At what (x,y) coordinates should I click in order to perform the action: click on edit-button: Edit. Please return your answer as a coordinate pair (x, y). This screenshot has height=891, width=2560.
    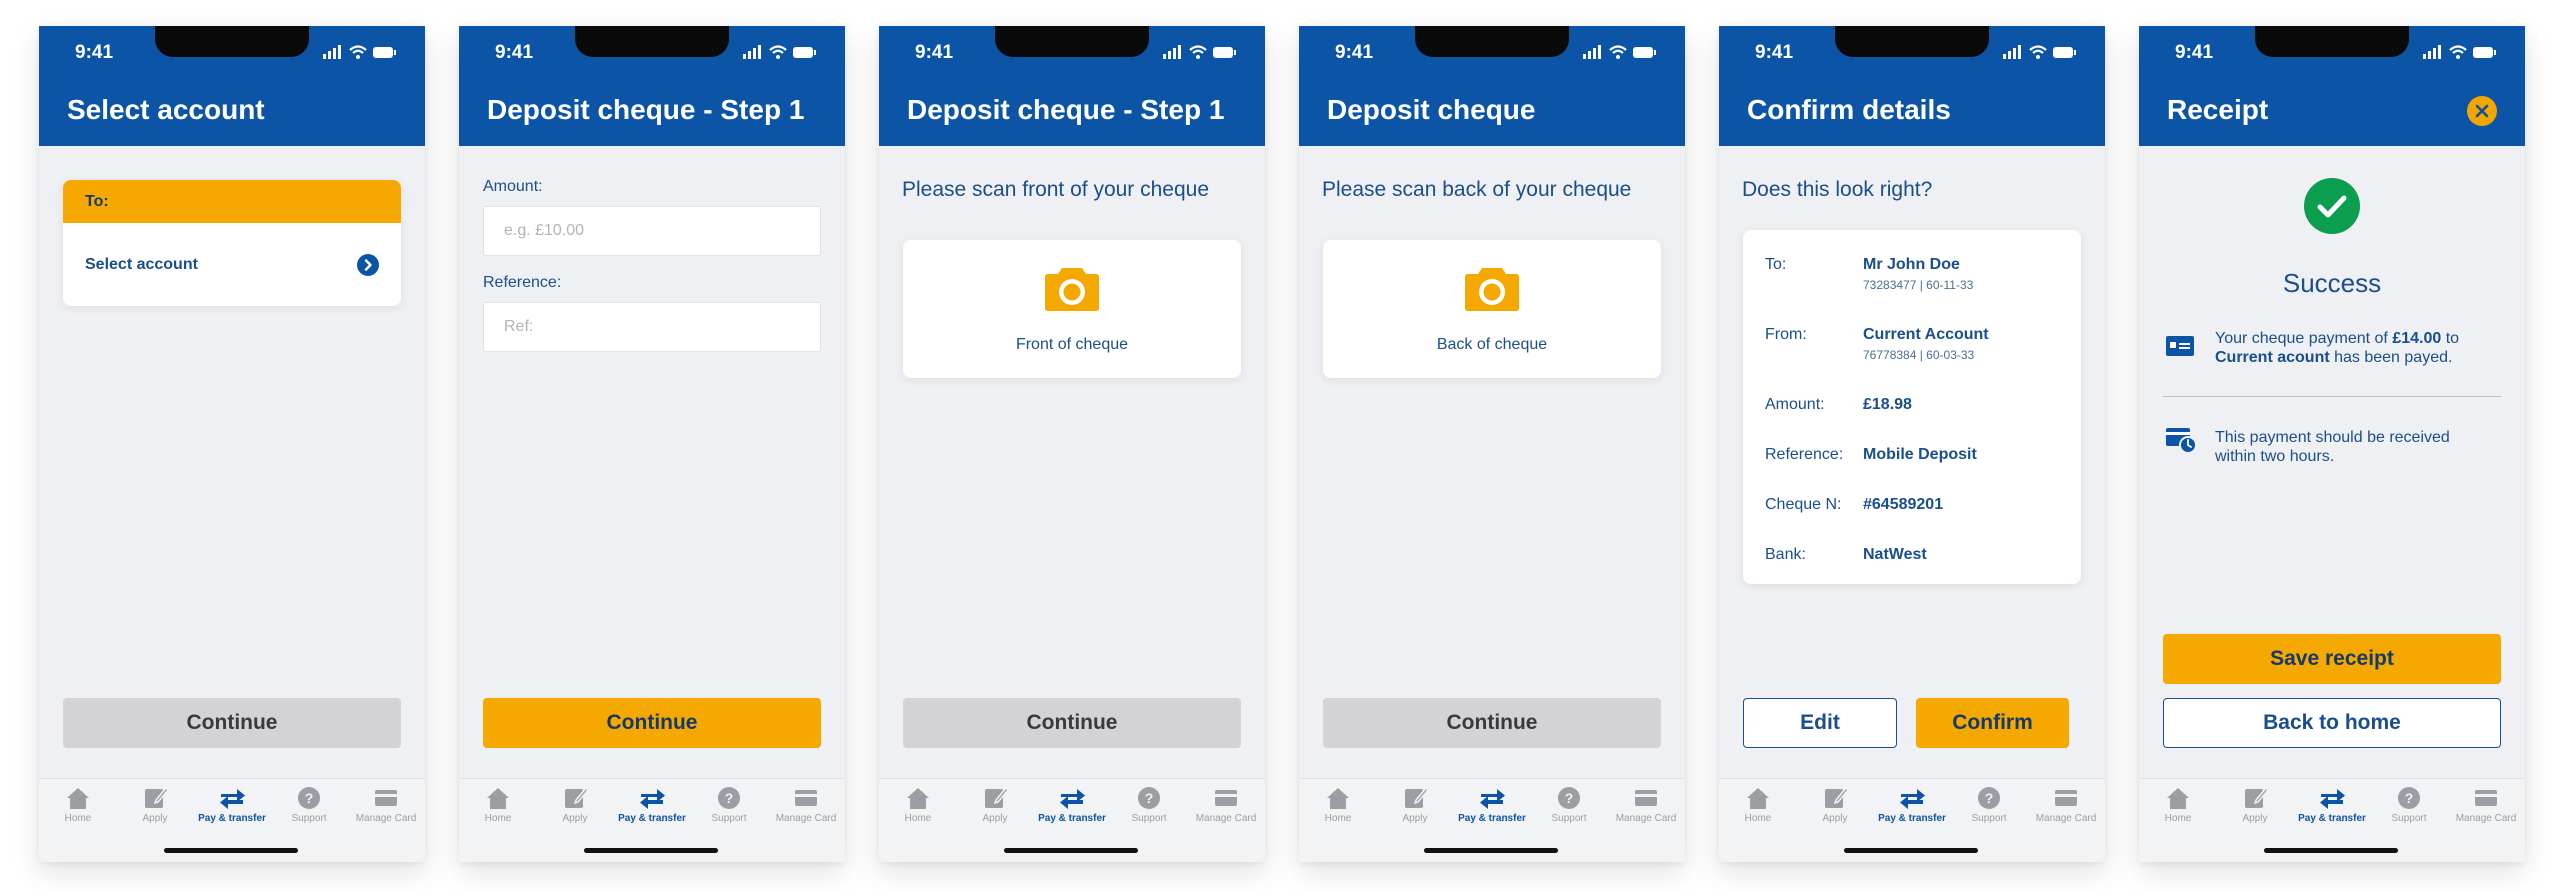
    Looking at the image, I should click on (1820, 723).